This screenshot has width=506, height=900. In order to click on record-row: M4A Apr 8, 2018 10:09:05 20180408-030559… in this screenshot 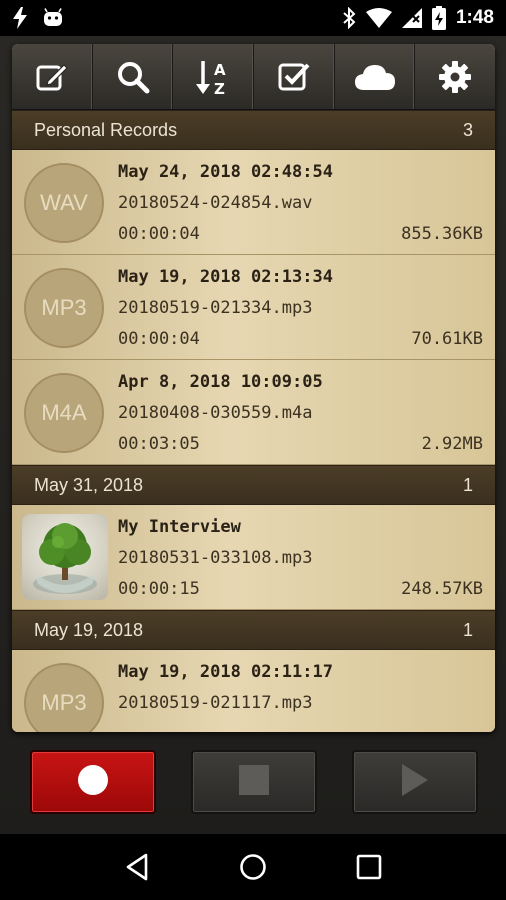, I will do `click(253, 412)`.